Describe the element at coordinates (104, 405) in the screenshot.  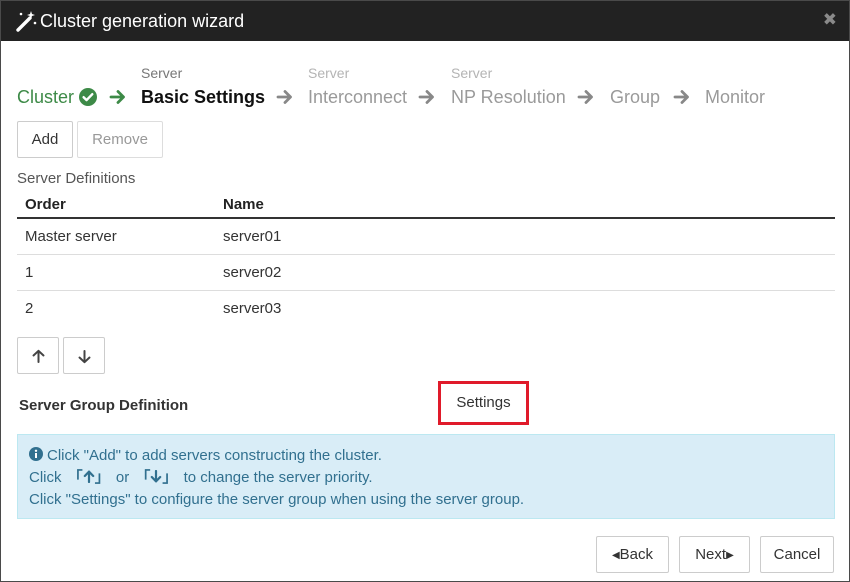
I see `server-group-definition-label: Server Group Definition` at that location.